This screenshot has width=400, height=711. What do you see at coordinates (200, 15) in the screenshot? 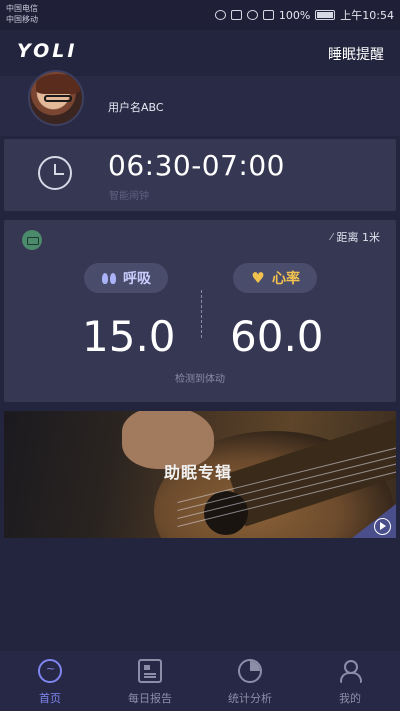
I see `status-bar: 中国电信 中国移动 100% 上午10:54` at bounding box center [200, 15].